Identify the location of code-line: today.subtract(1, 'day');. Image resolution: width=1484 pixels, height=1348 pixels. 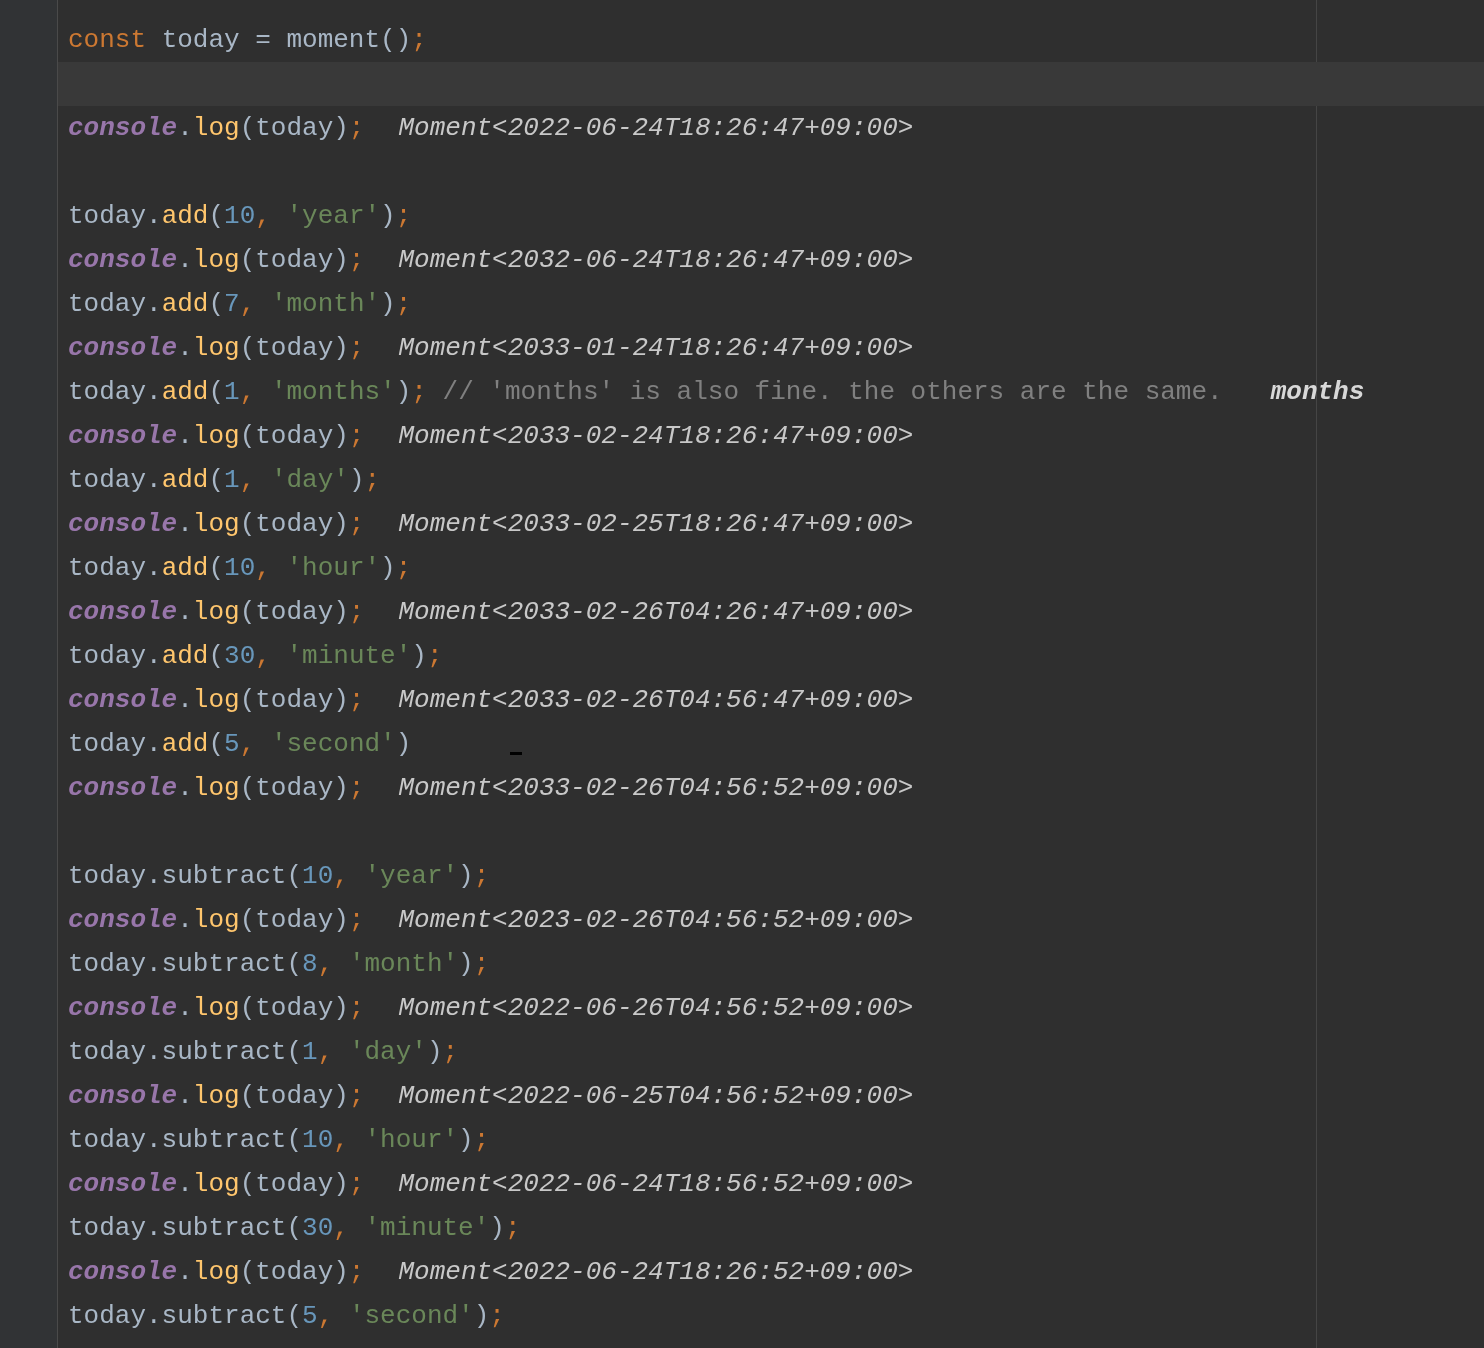
(263, 1052).